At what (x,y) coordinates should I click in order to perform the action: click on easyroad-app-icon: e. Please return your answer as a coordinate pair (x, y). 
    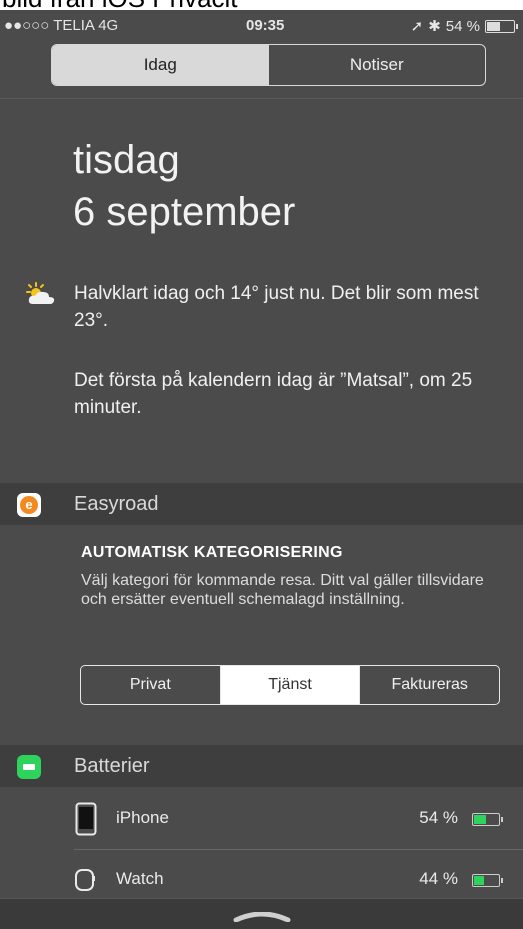
    Looking at the image, I should click on (29, 505).